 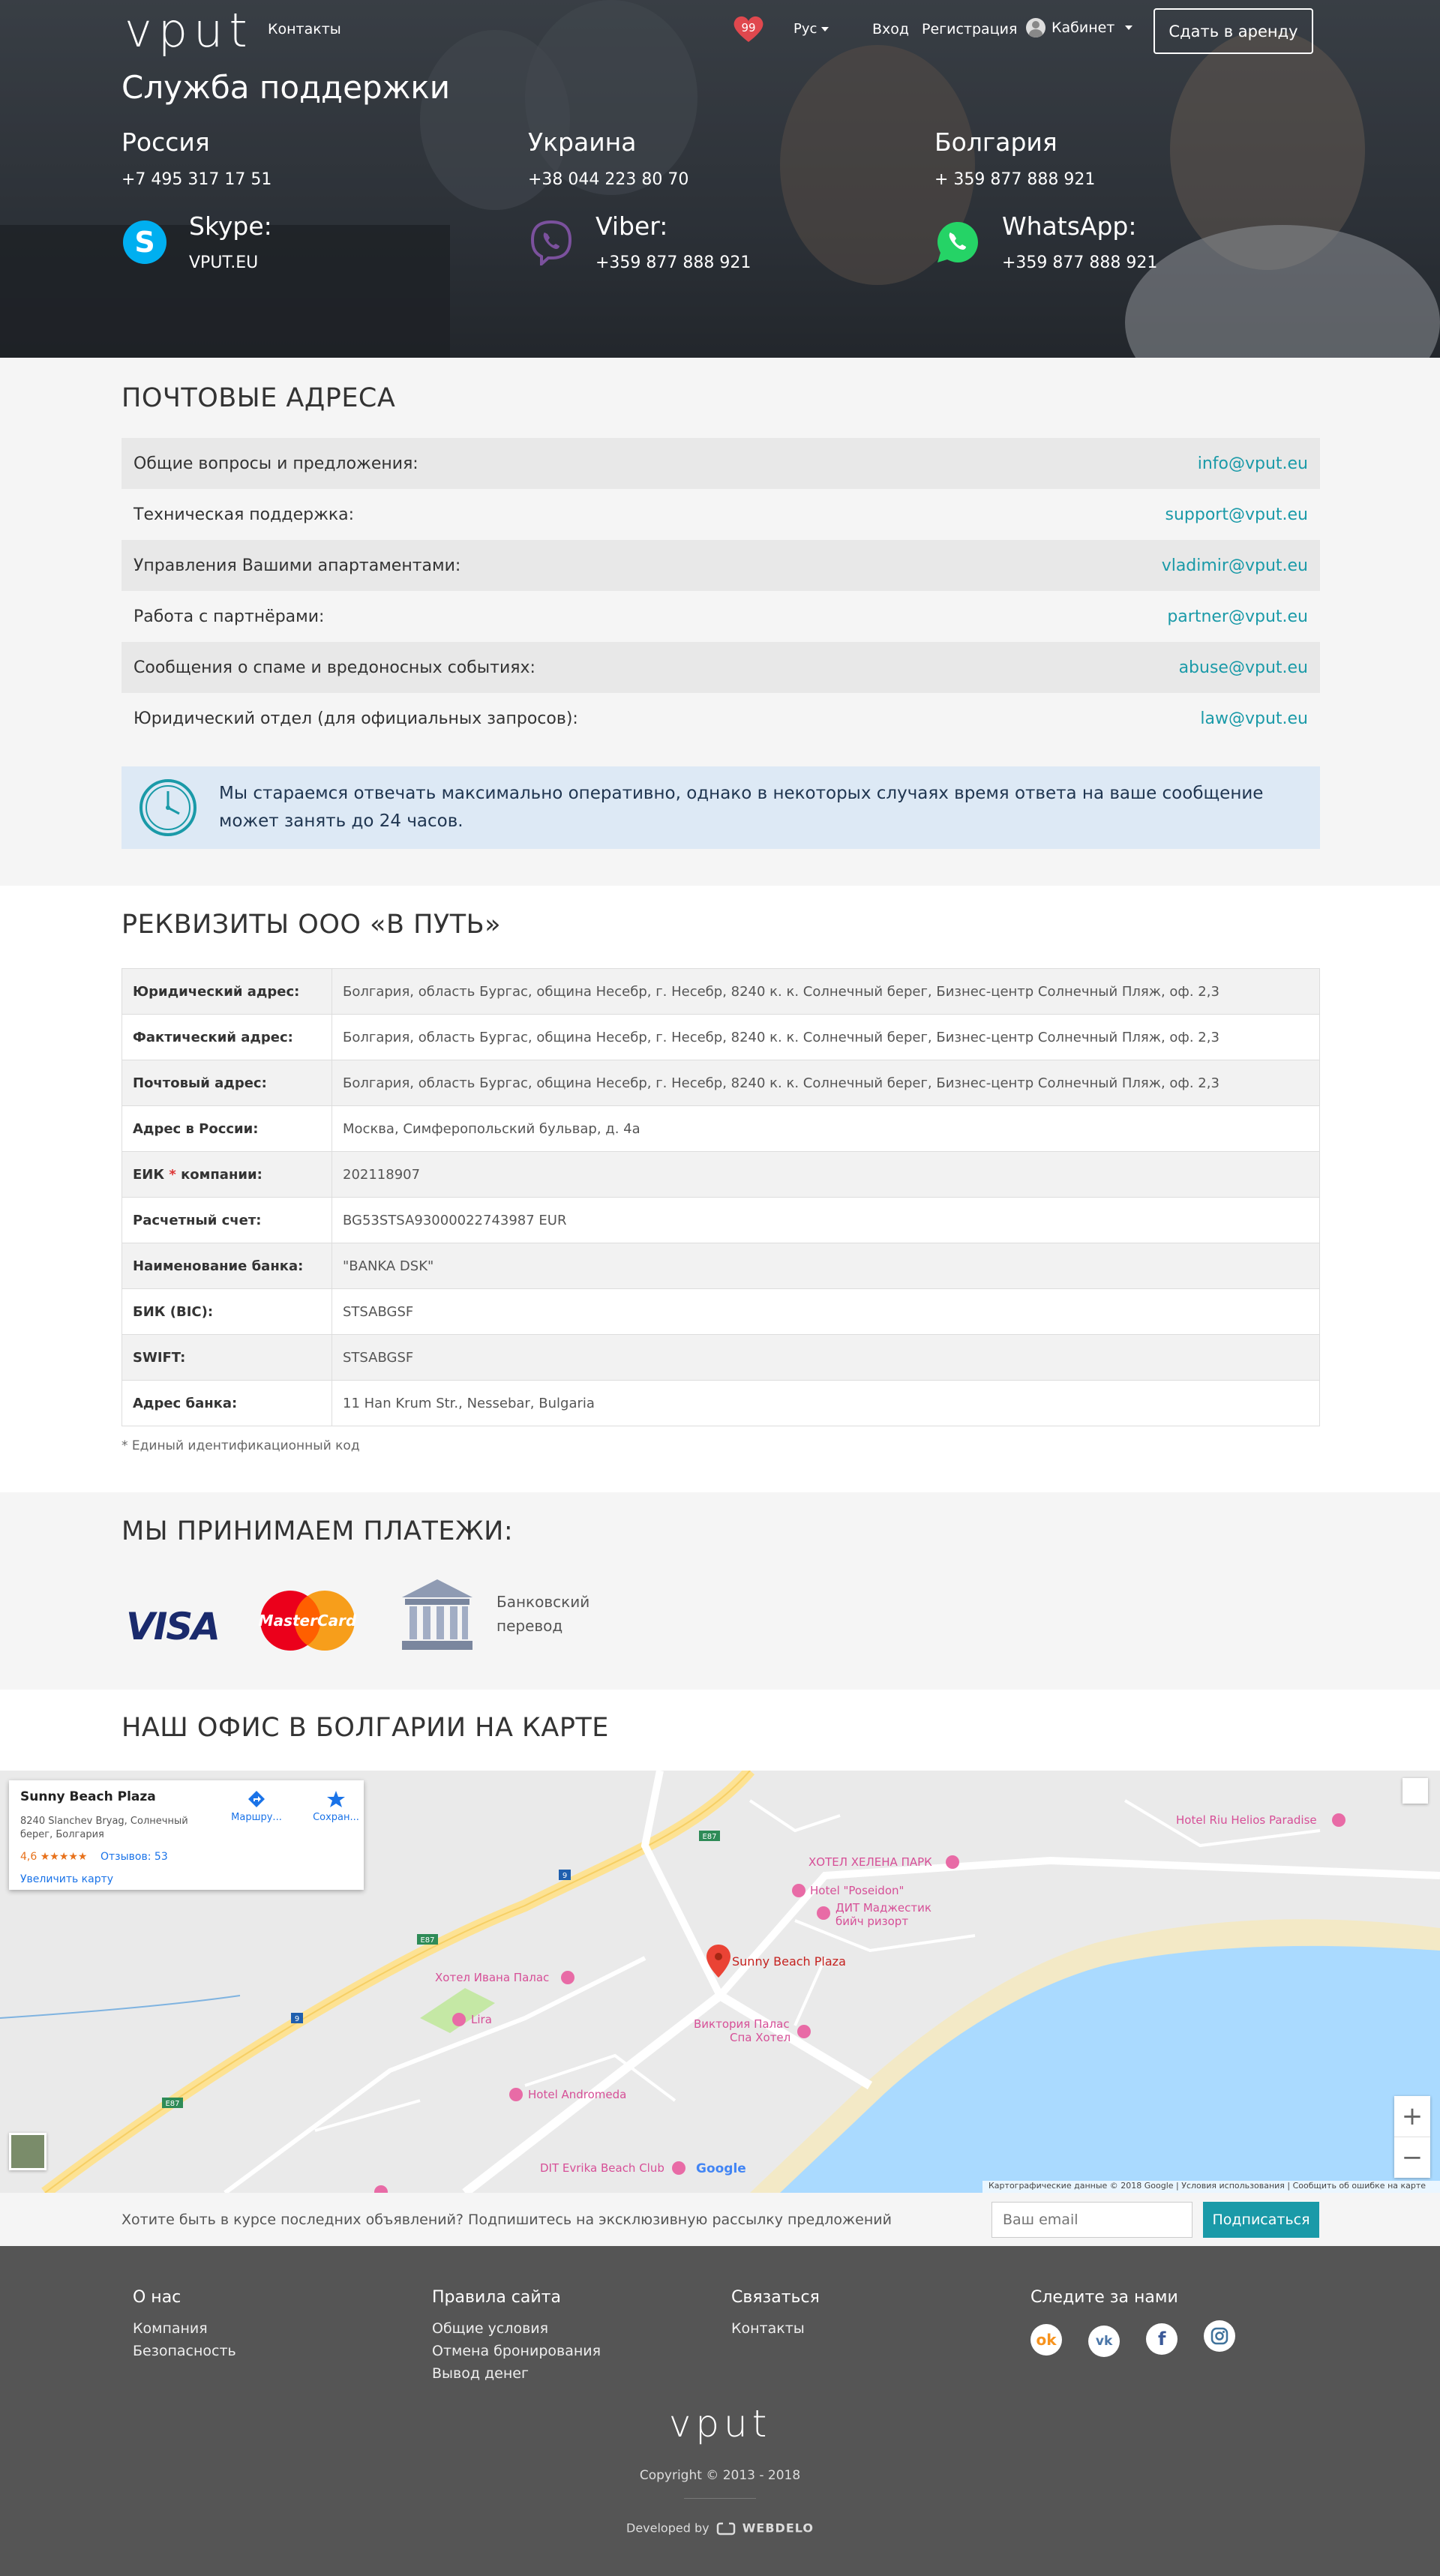 I want to click on mastercard-logo: MasterCard, so click(x=307, y=1621).